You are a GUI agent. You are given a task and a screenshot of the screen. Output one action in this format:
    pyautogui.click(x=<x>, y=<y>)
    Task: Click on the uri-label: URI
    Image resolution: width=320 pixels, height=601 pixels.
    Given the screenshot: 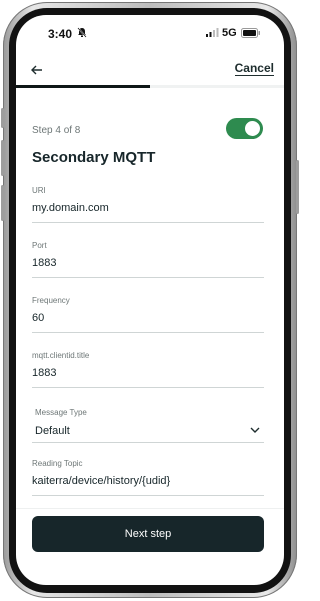 What is the action you would take?
    pyautogui.click(x=39, y=190)
    